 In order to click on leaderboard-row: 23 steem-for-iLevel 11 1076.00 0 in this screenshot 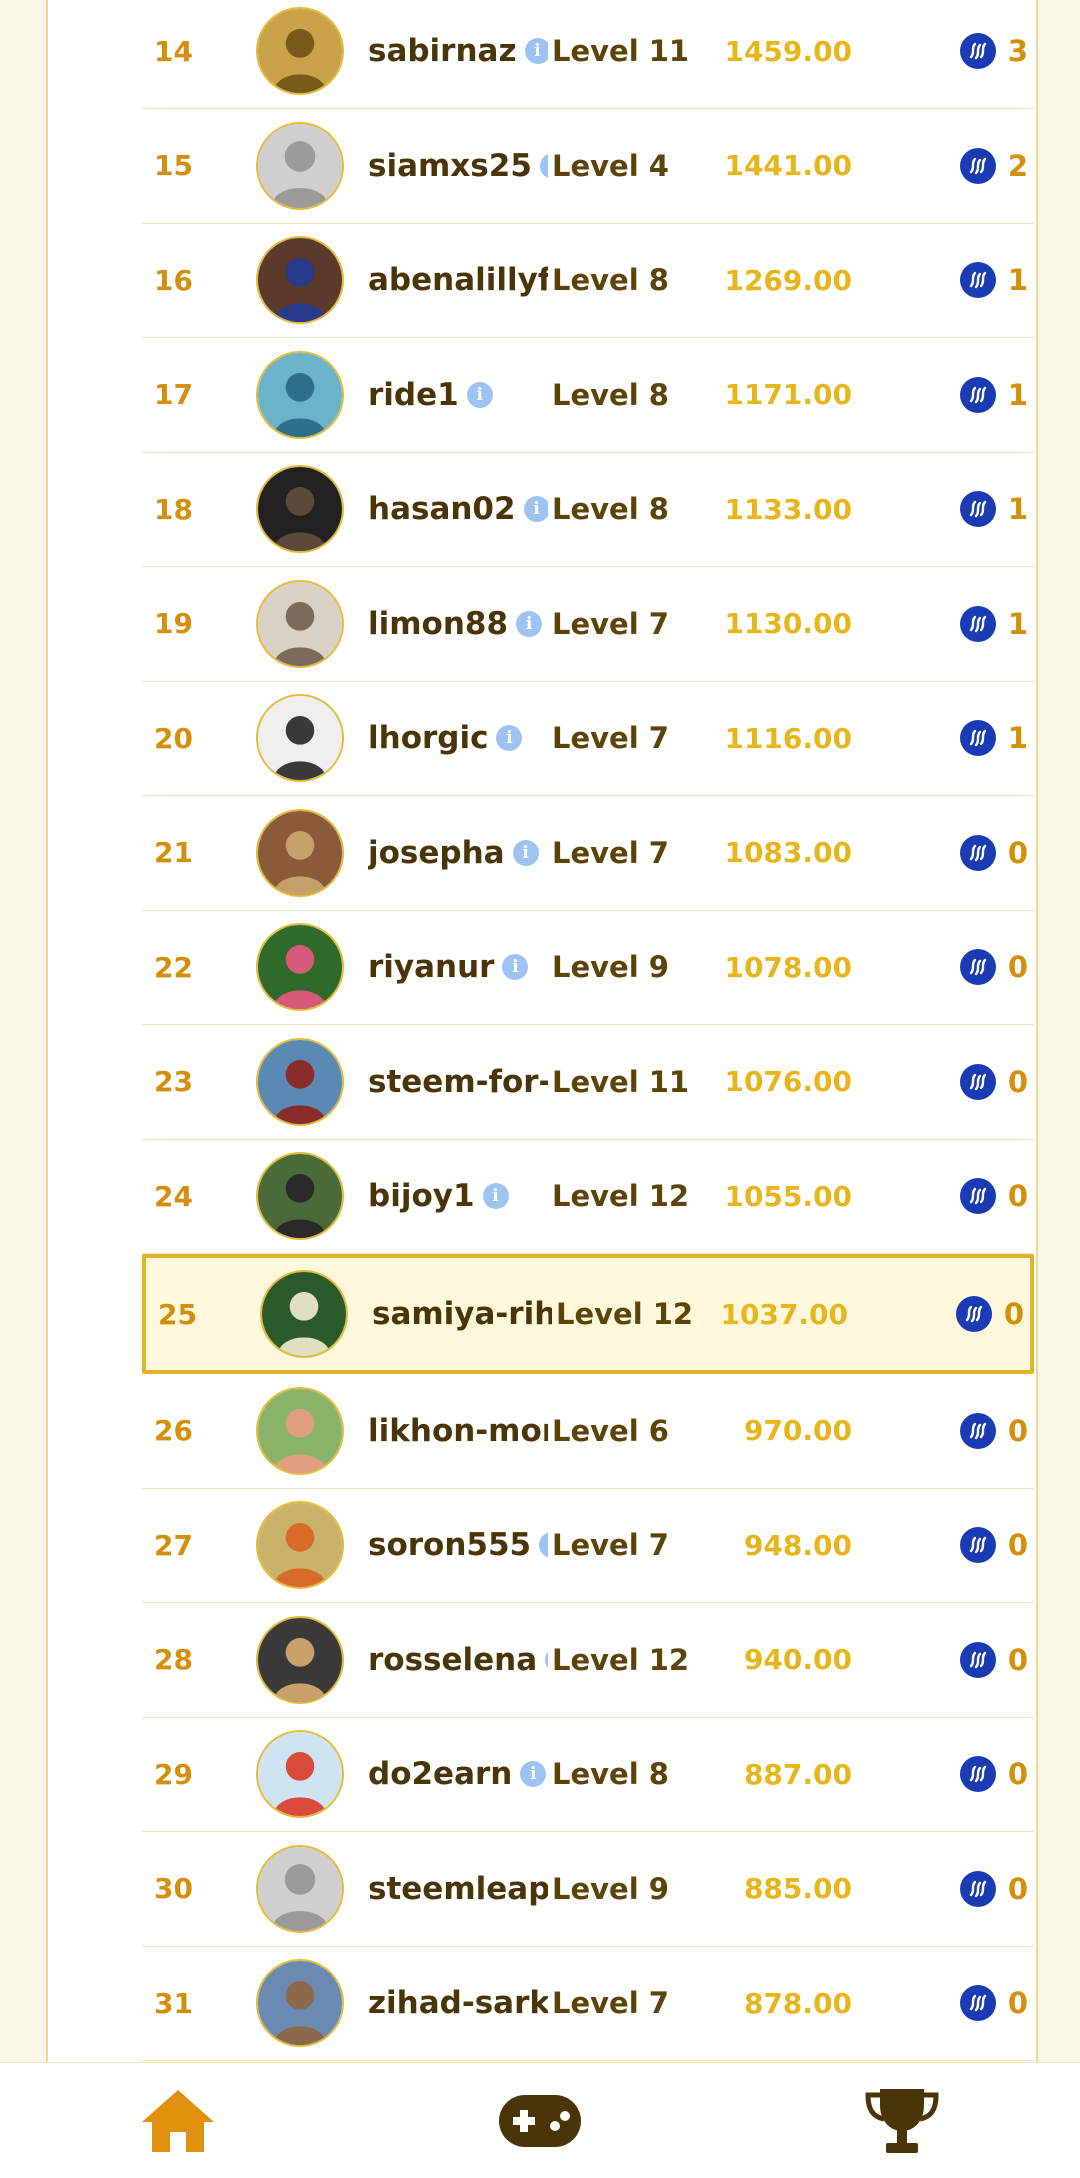, I will do `click(588, 1082)`.